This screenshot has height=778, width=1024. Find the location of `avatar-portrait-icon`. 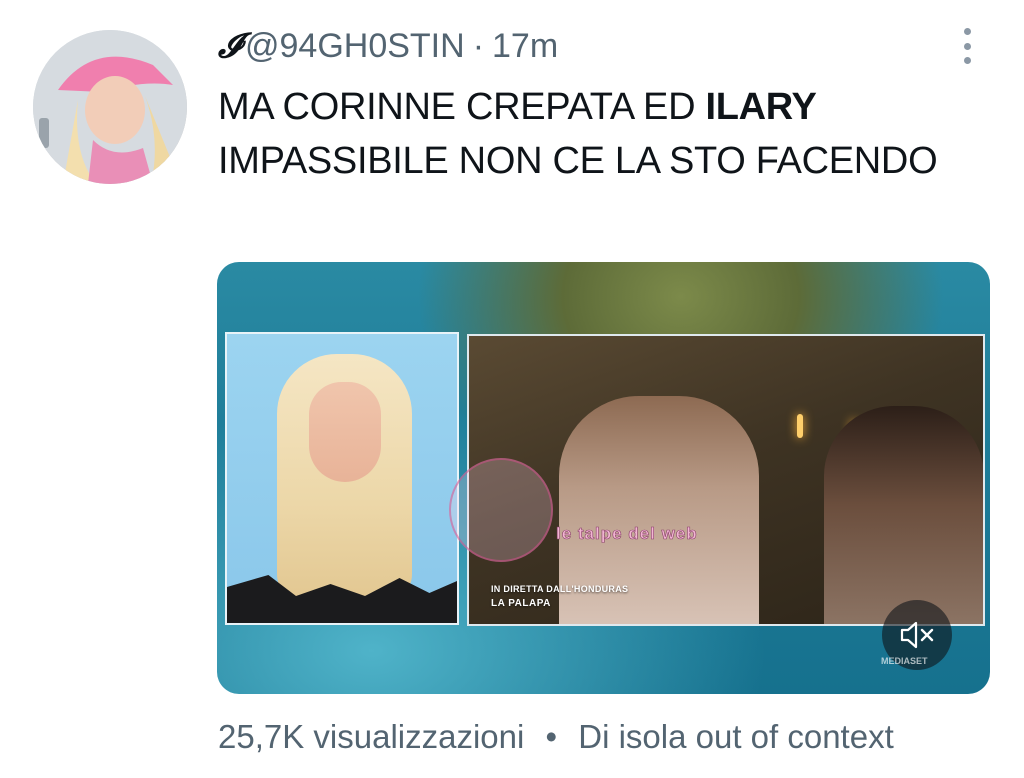

avatar-portrait-icon is located at coordinates (110, 107).